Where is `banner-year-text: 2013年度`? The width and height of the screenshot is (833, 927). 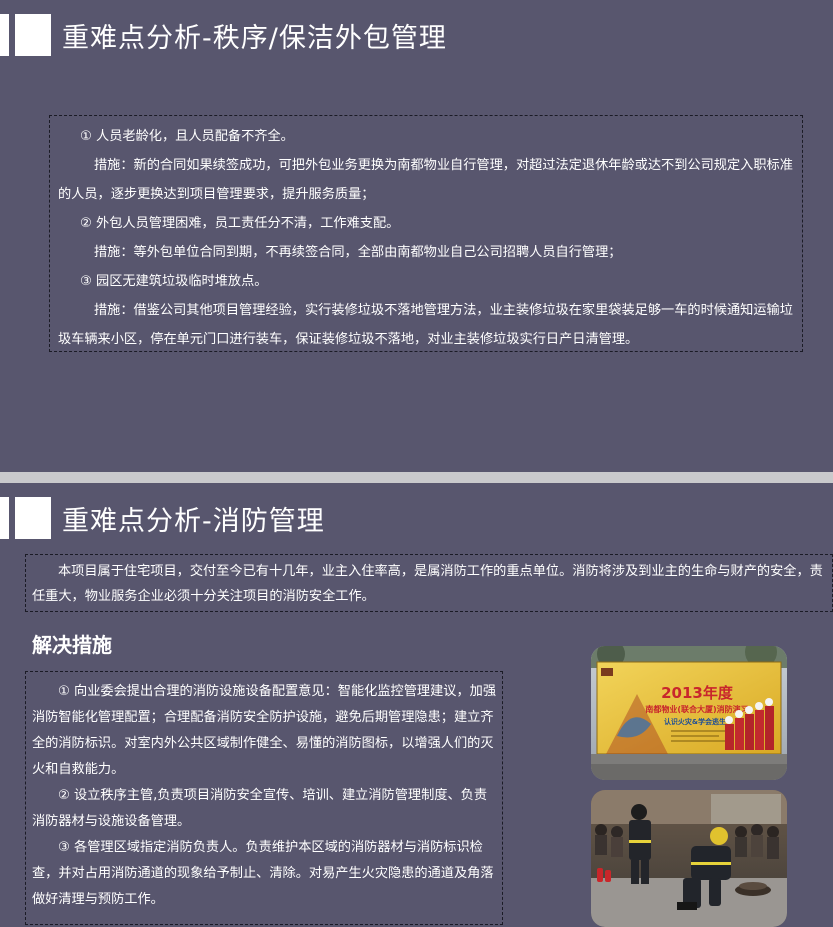 banner-year-text: 2013年度 is located at coordinates (697, 693).